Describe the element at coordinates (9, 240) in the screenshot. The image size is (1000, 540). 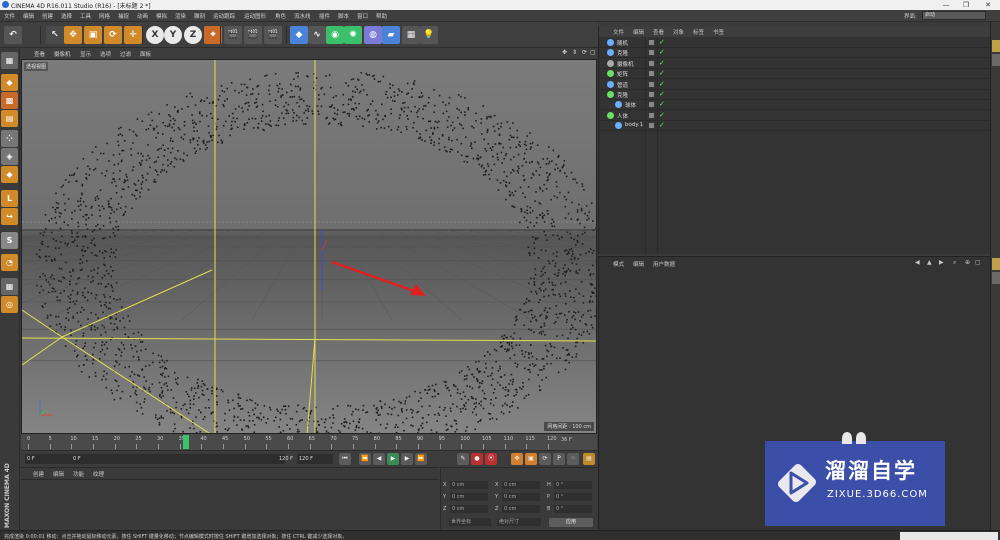
I see `snap-icon: S` at that location.